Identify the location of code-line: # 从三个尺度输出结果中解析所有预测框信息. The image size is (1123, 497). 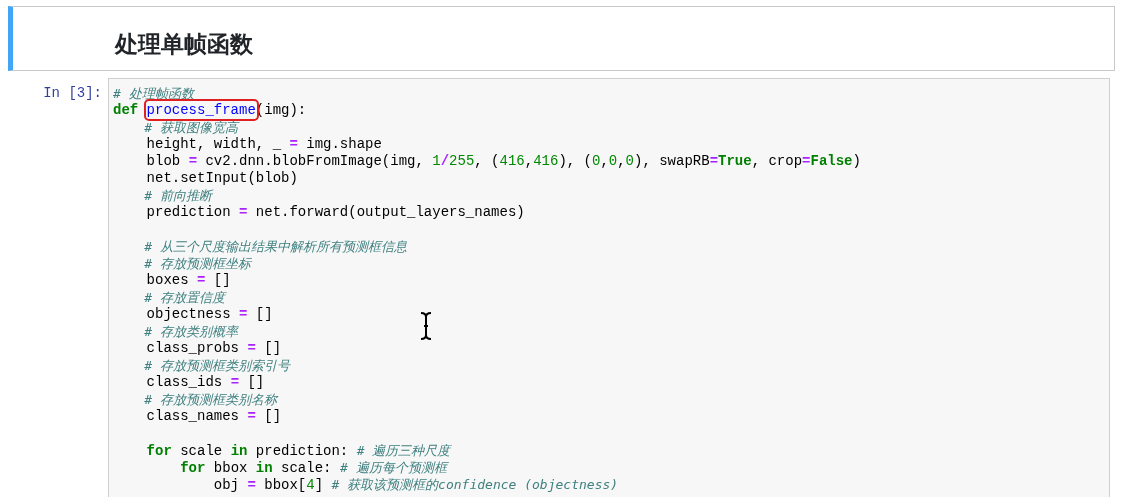
(275, 246).